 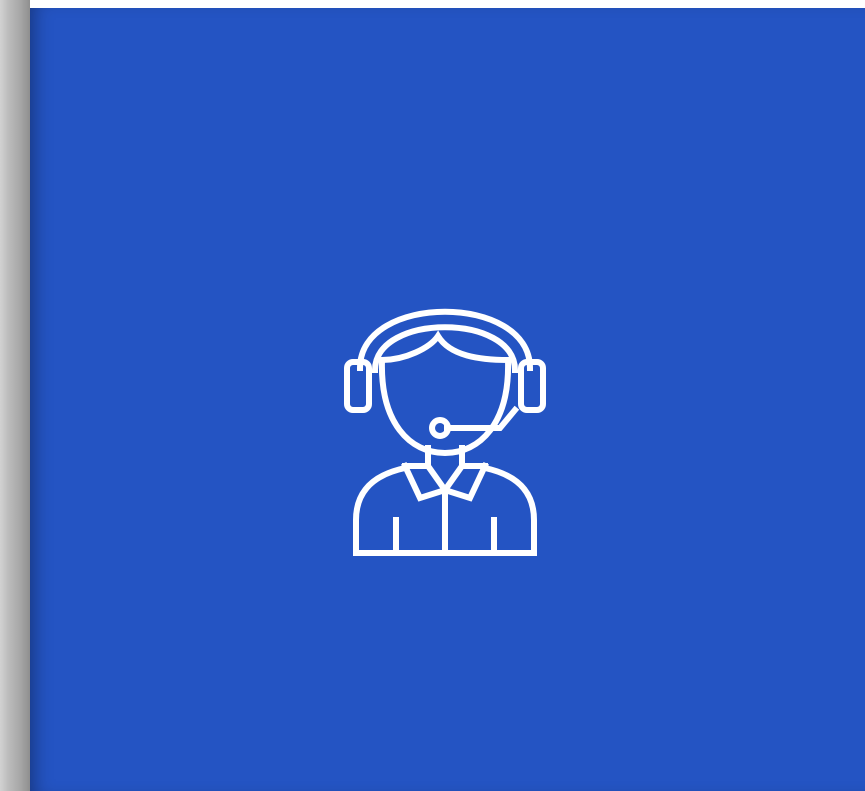 What do you see at coordinates (15, 395) in the screenshot?
I see `left-edge-strip` at bounding box center [15, 395].